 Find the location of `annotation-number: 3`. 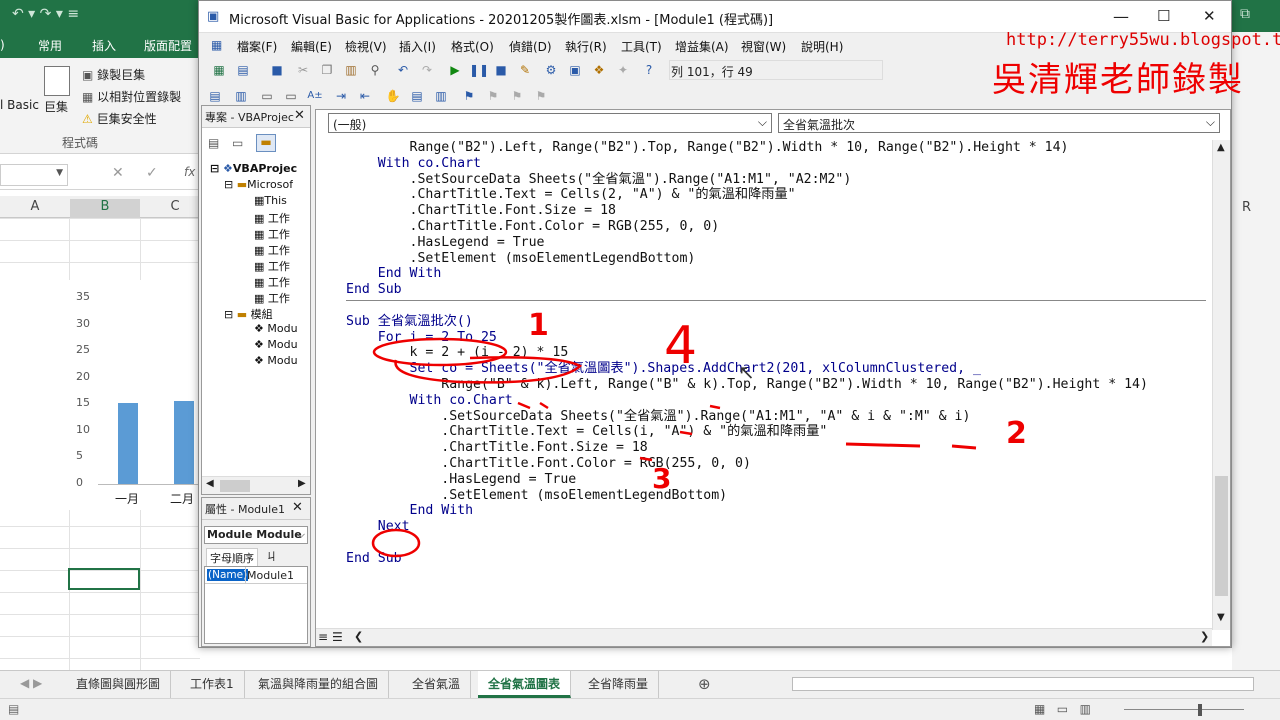

annotation-number: 3 is located at coordinates (662, 478).